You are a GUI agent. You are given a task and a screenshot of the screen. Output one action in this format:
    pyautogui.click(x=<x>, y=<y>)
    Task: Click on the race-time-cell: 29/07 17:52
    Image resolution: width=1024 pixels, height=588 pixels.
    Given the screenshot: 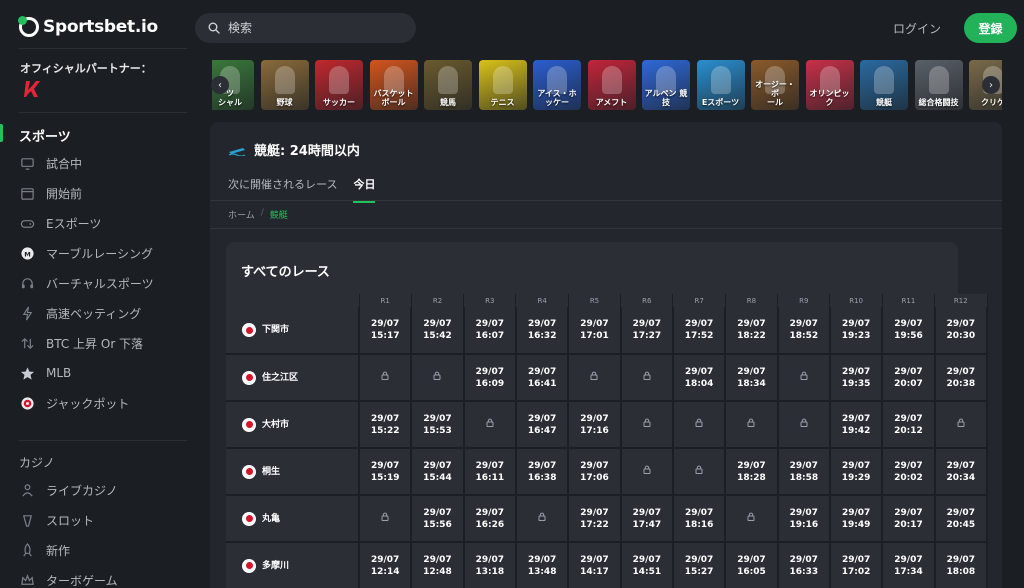 What is the action you would take?
    pyautogui.click(x=699, y=331)
    